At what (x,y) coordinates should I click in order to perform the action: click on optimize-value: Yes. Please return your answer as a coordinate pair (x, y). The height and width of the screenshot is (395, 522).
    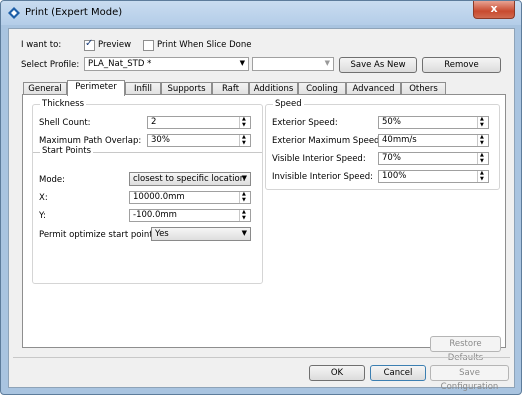
    Looking at the image, I should click on (162, 234).